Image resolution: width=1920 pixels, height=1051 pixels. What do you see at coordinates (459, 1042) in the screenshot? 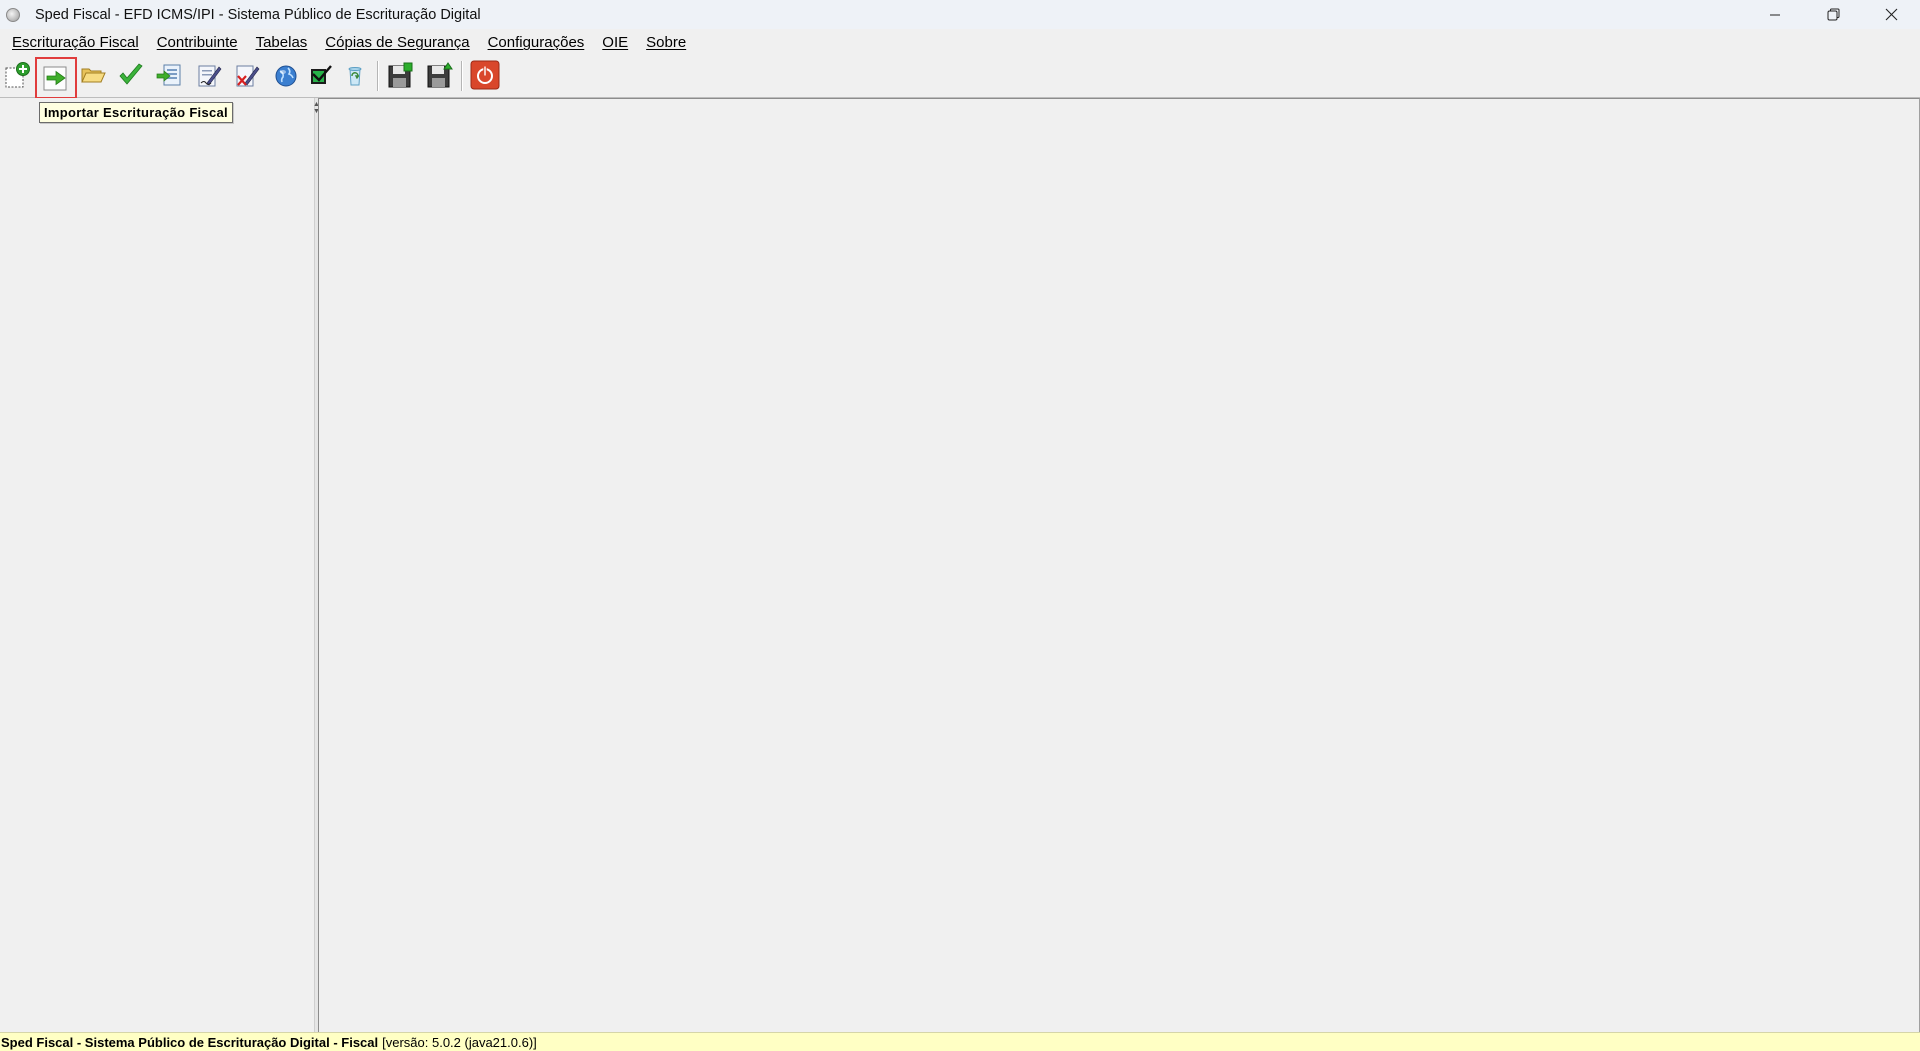
I see `status-version: [versão: 5.0.2 (java21.0.6)]` at bounding box center [459, 1042].